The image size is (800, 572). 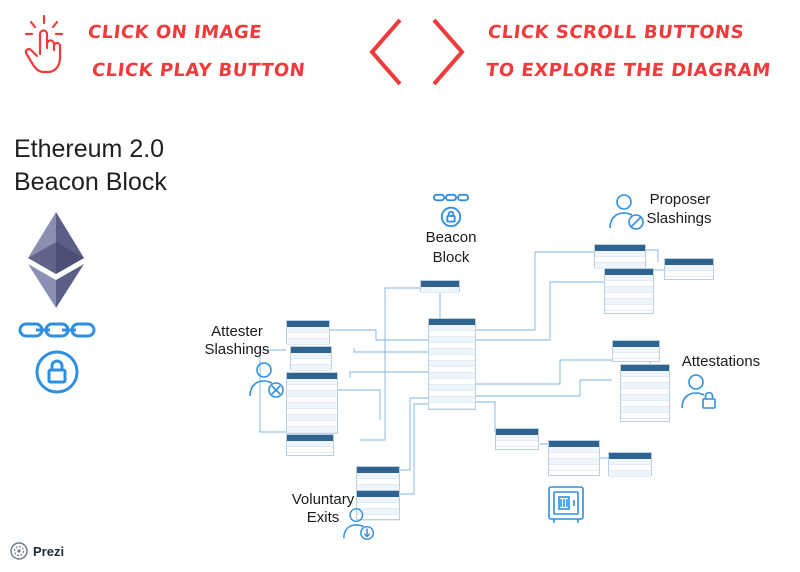 I want to click on person-x-icon, so click(x=266, y=380).